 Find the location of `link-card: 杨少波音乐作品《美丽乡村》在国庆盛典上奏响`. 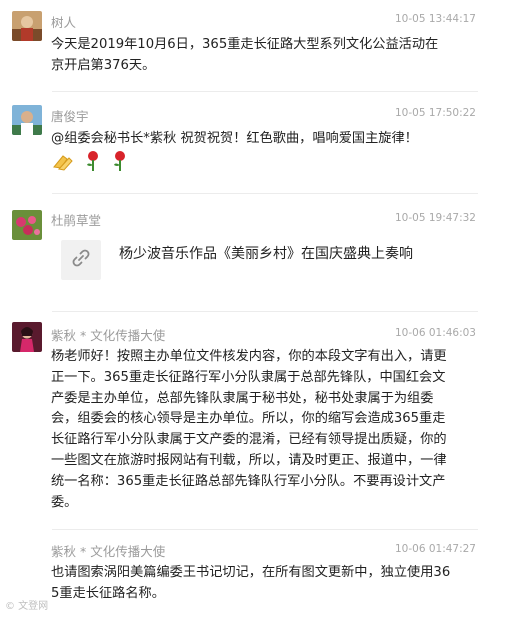

link-card: 杨少波音乐作品《美丽乡村》在国庆盛典上奏响 is located at coordinates (251, 262).